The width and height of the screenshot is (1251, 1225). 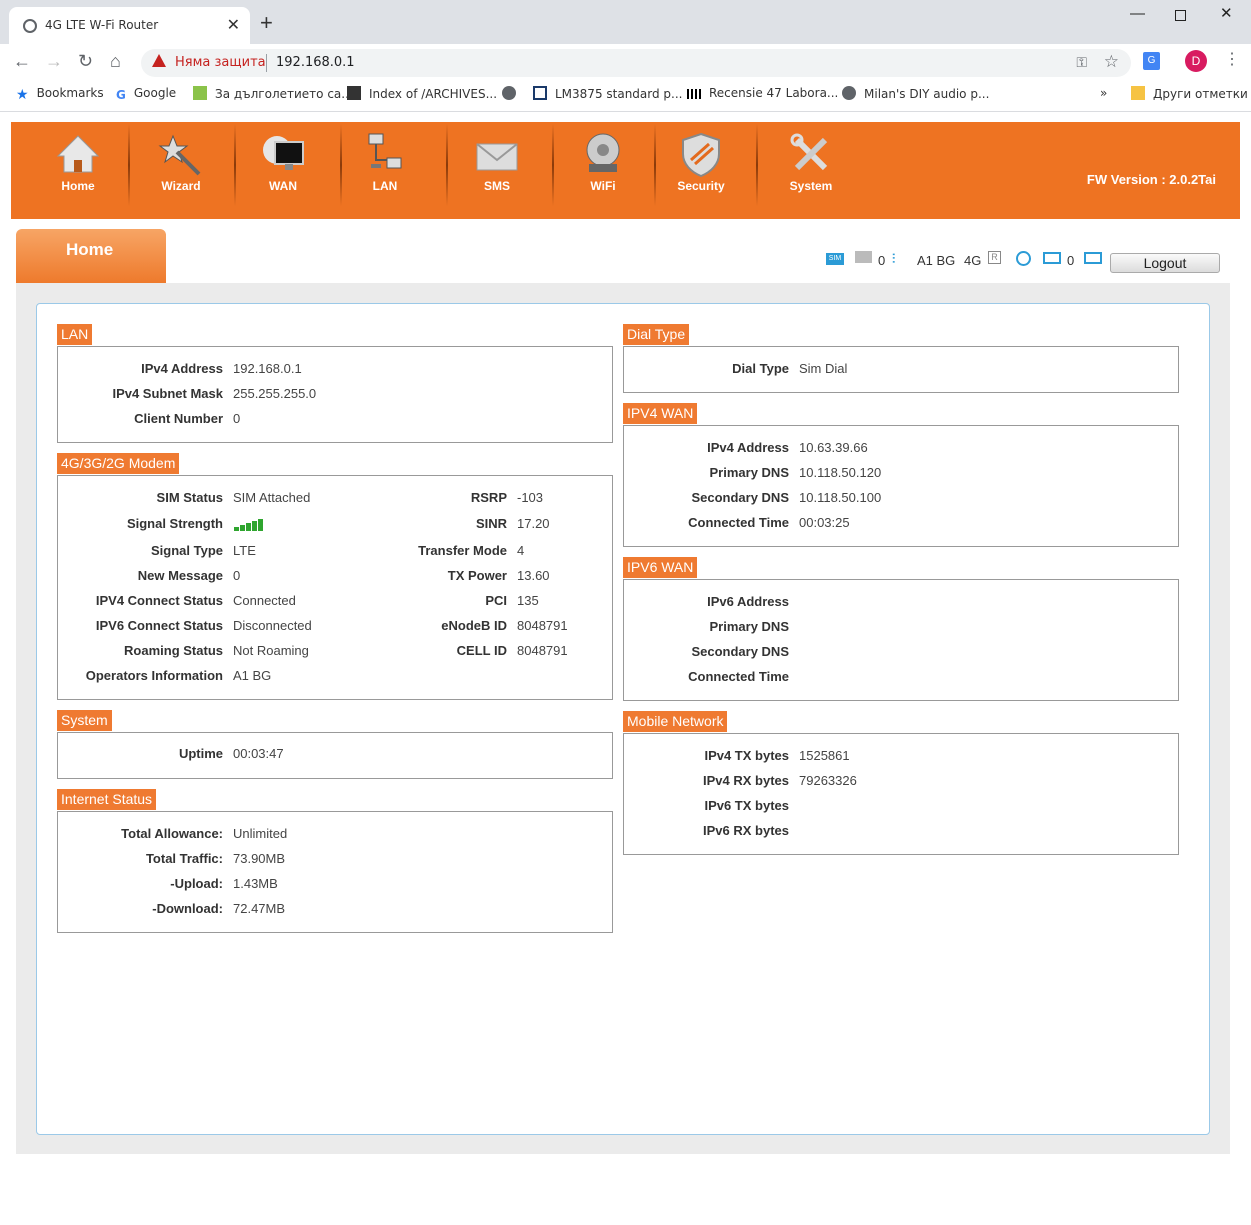 What do you see at coordinates (533, 575) in the screenshot?
I see `field-value: 13.60` at bounding box center [533, 575].